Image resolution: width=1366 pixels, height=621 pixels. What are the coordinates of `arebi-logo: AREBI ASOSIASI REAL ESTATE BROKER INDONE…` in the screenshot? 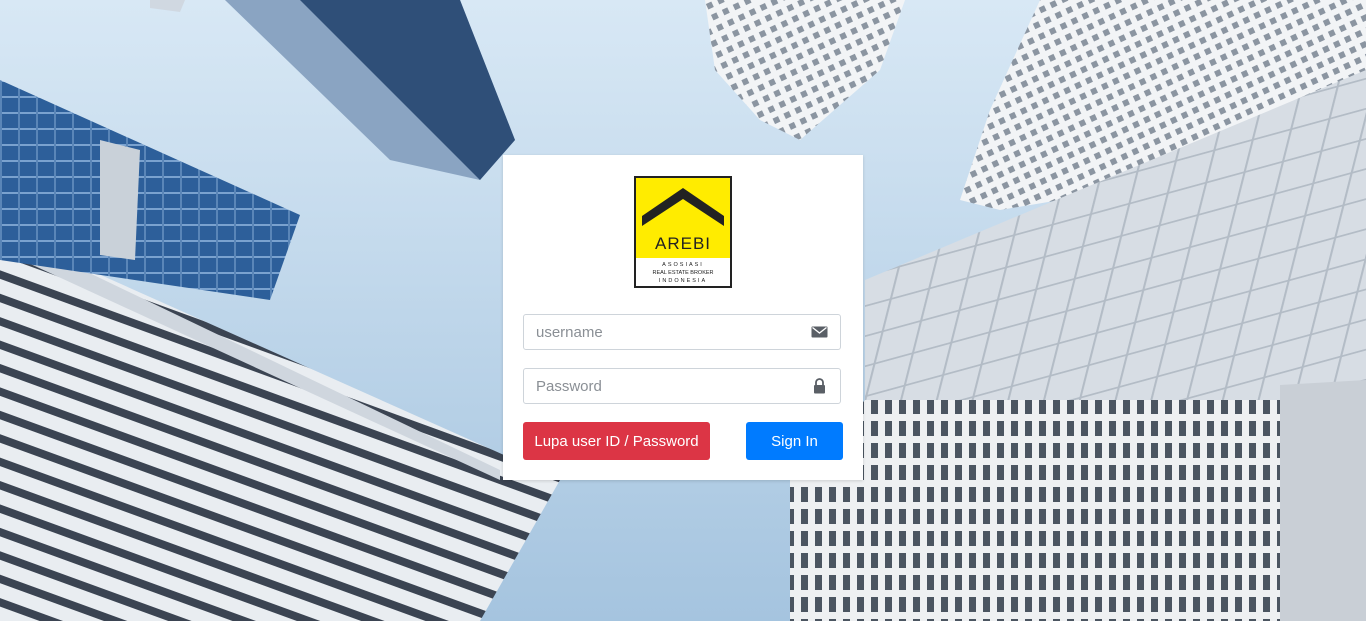 It's located at (683, 232).